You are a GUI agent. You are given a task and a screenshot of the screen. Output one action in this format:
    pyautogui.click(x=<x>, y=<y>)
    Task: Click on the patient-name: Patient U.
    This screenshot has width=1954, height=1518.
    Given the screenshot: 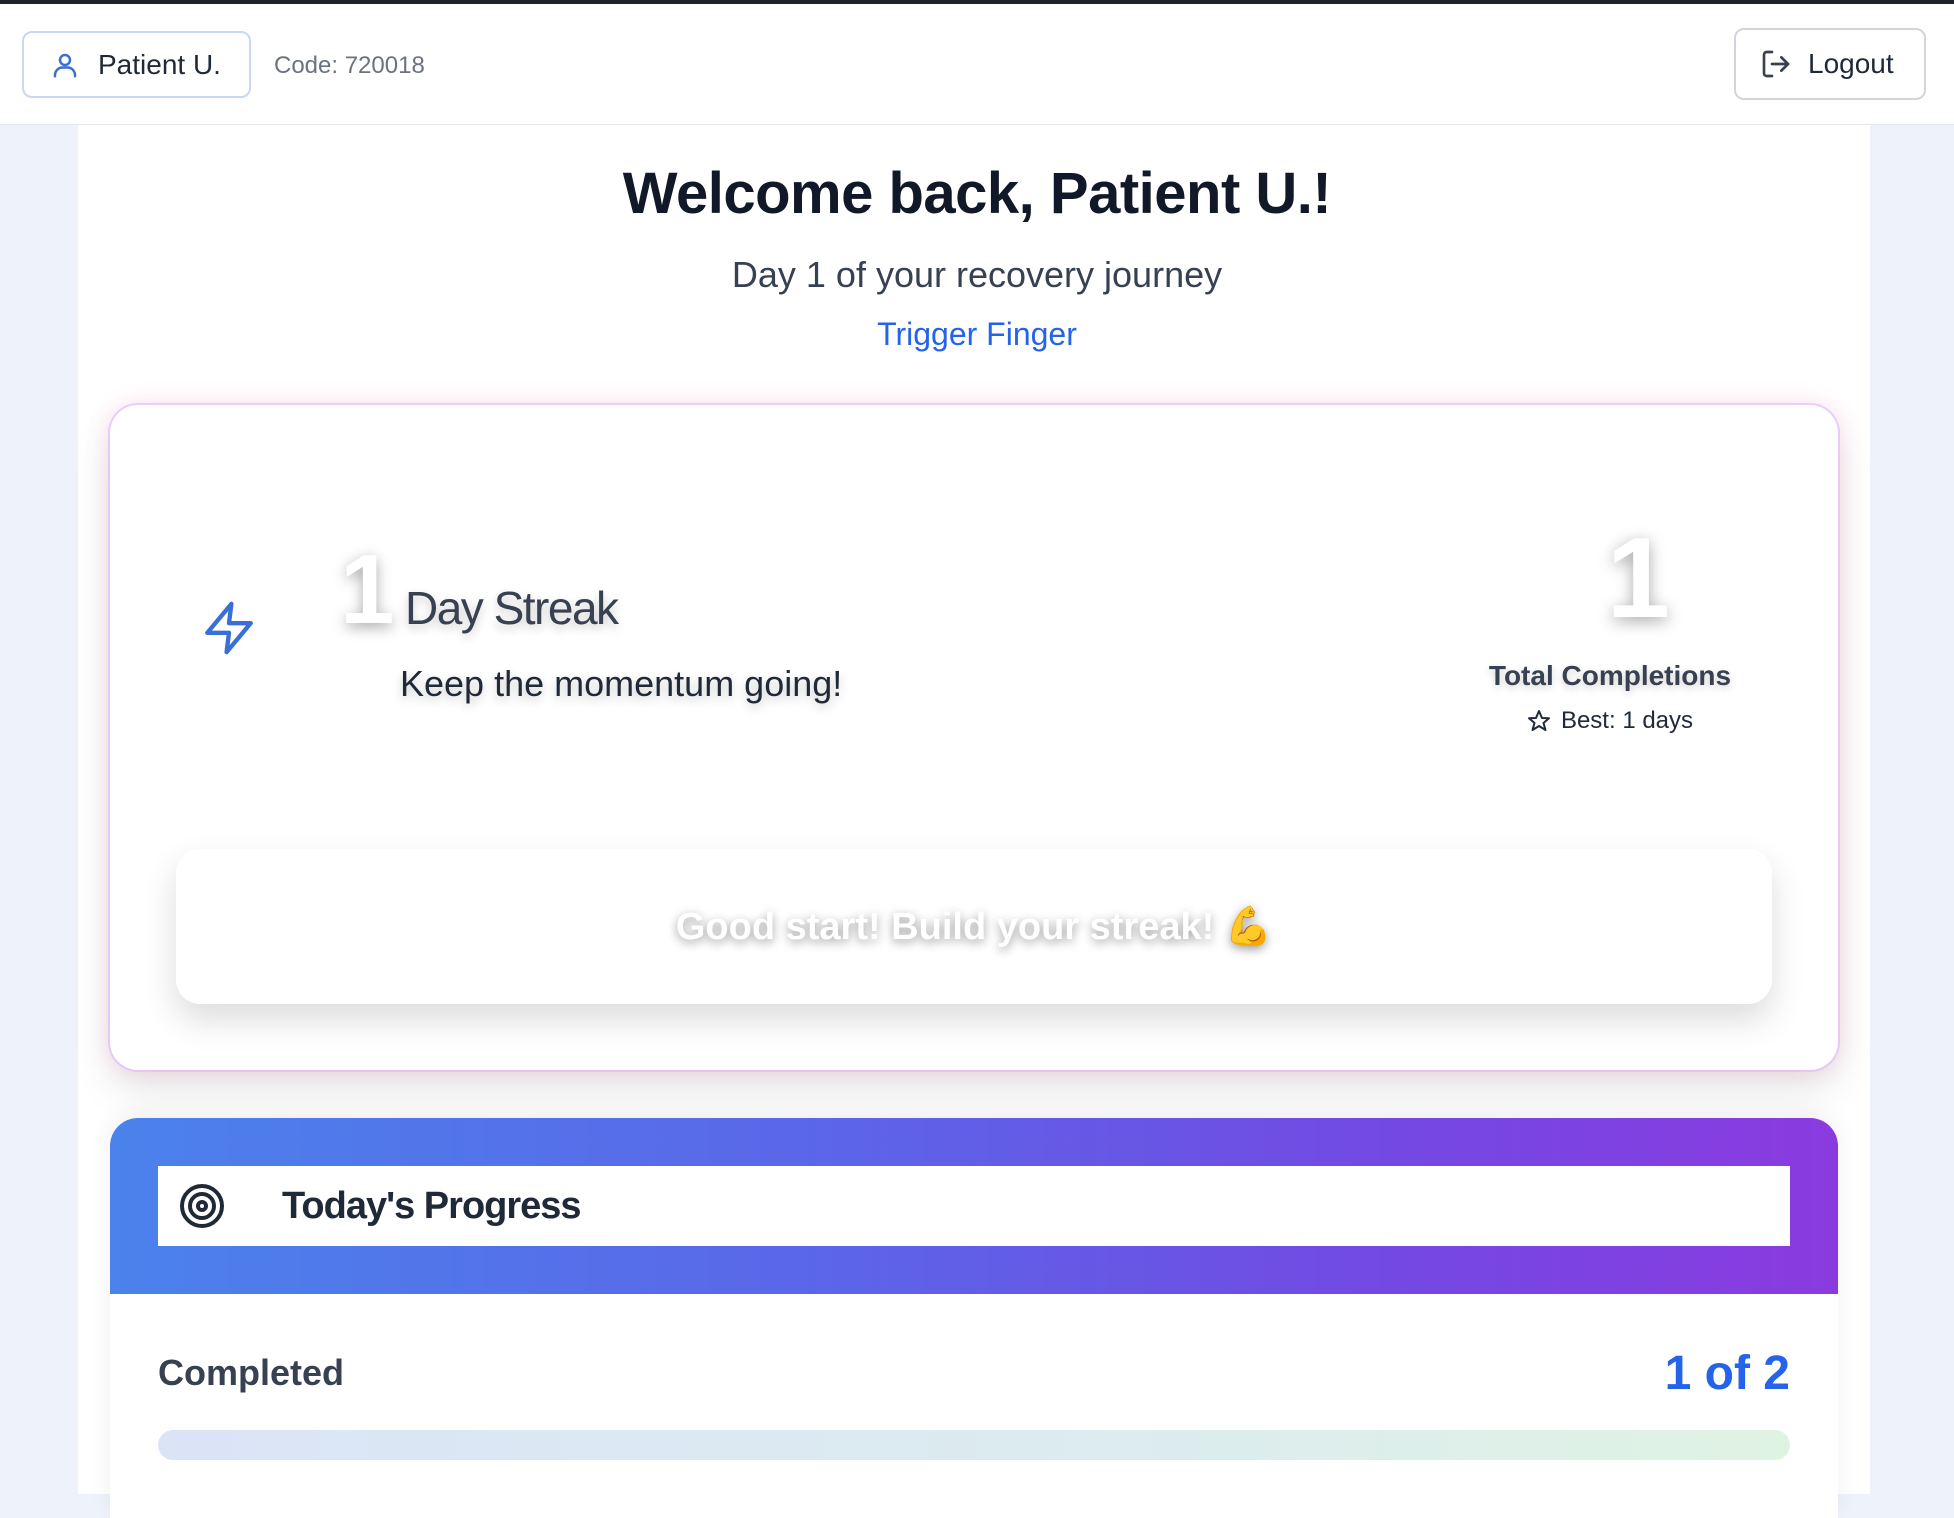 What is the action you would take?
    pyautogui.click(x=159, y=64)
    